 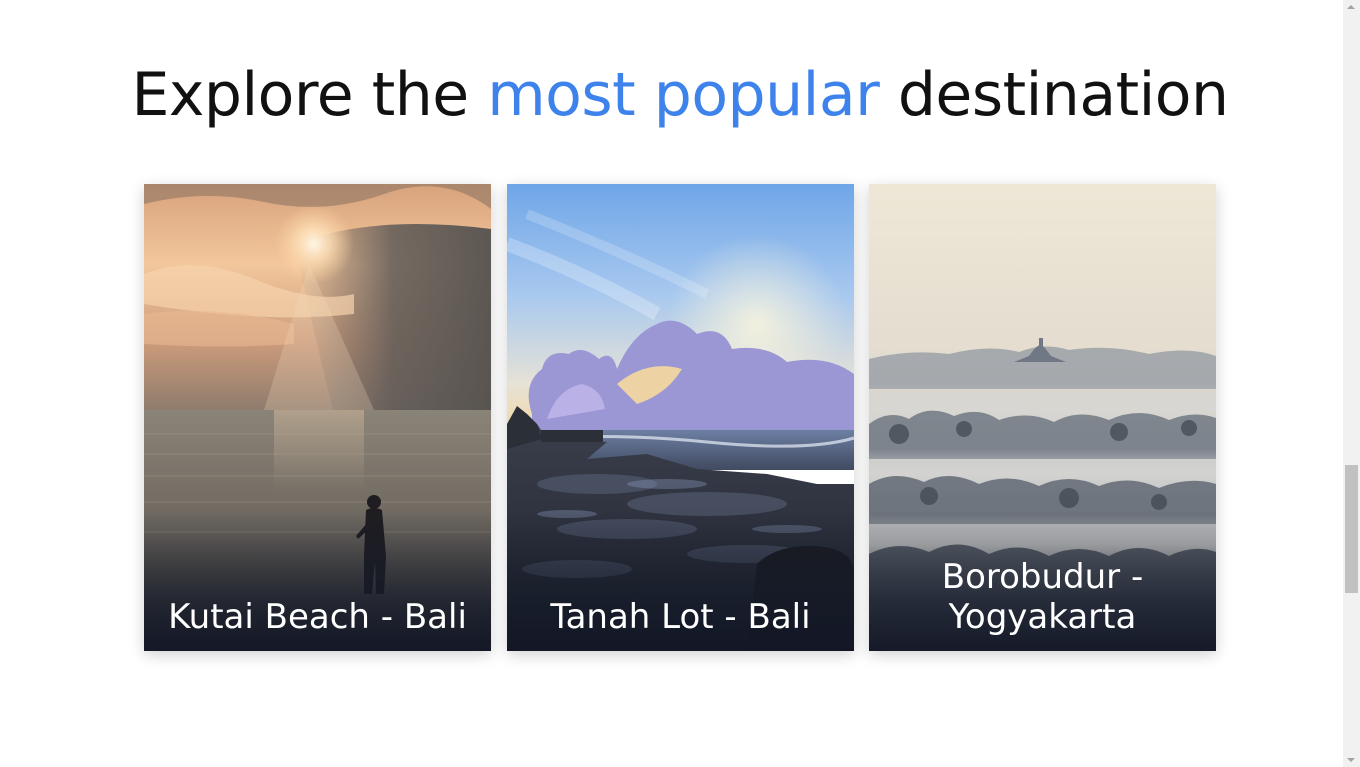 What do you see at coordinates (1054, 95) in the screenshot?
I see `title-suffix: destination` at bounding box center [1054, 95].